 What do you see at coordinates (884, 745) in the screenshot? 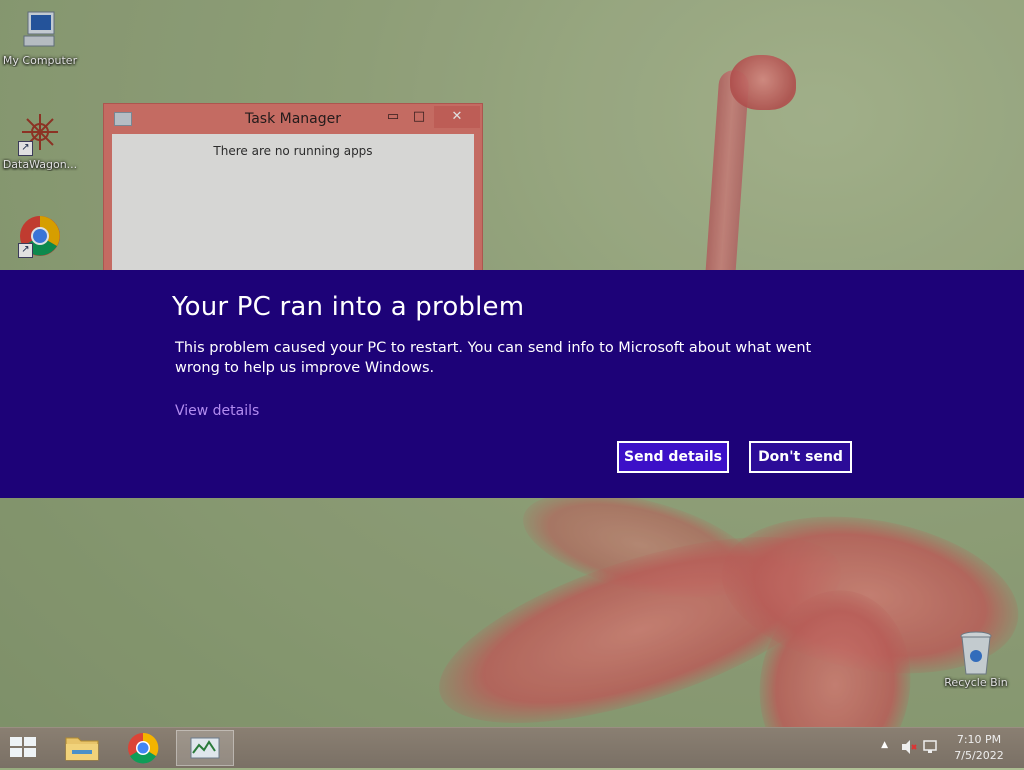
I see `show-hidden-icons-button: ▲` at bounding box center [884, 745].